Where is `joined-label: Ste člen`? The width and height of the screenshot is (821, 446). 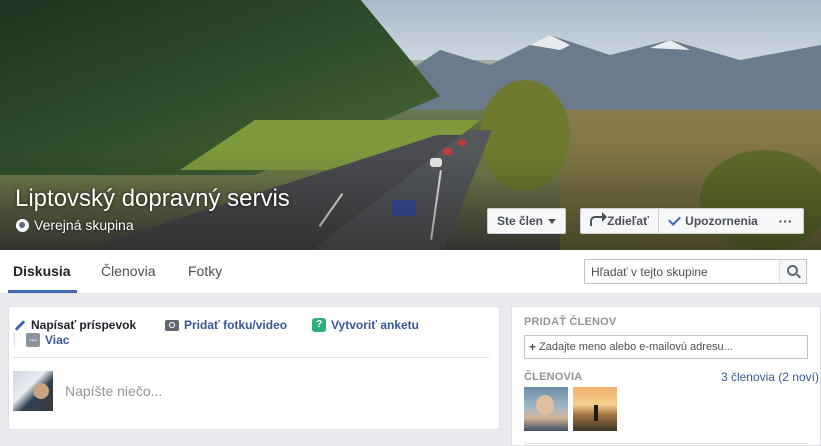 joined-label: Ste člen is located at coordinates (520, 221).